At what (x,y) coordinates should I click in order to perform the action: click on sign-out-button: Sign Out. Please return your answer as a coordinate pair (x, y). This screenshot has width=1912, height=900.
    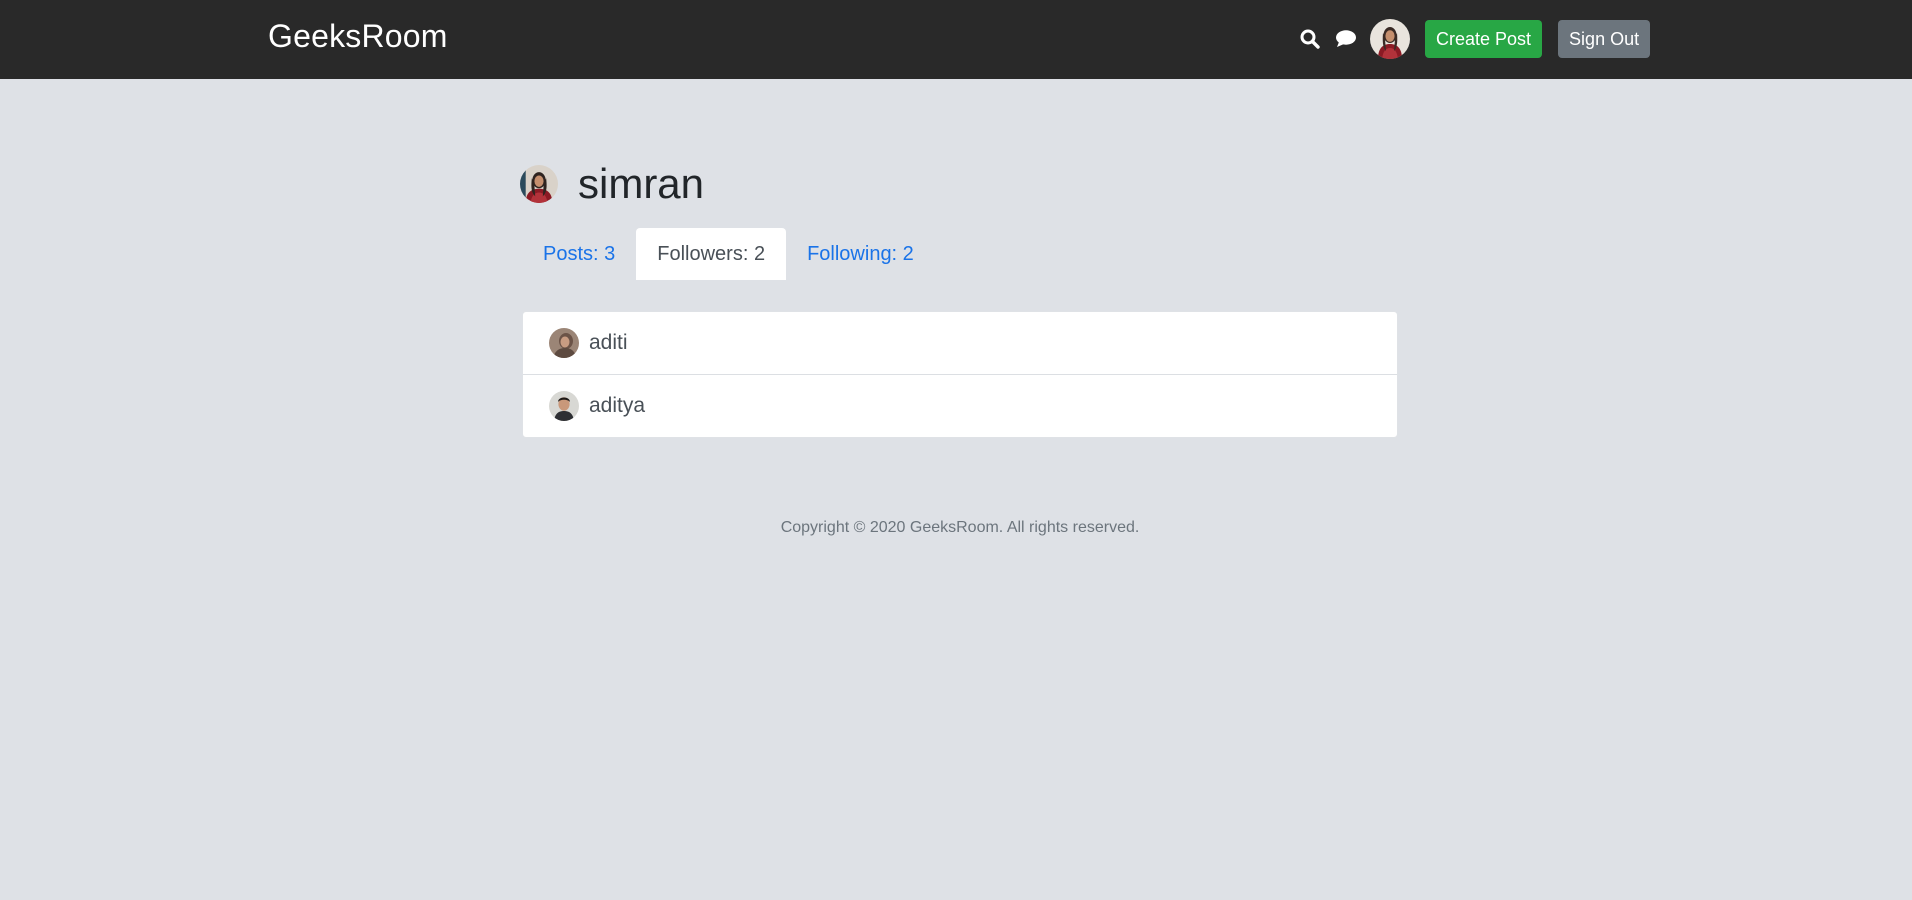
    Looking at the image, I should click on (1604, 39).